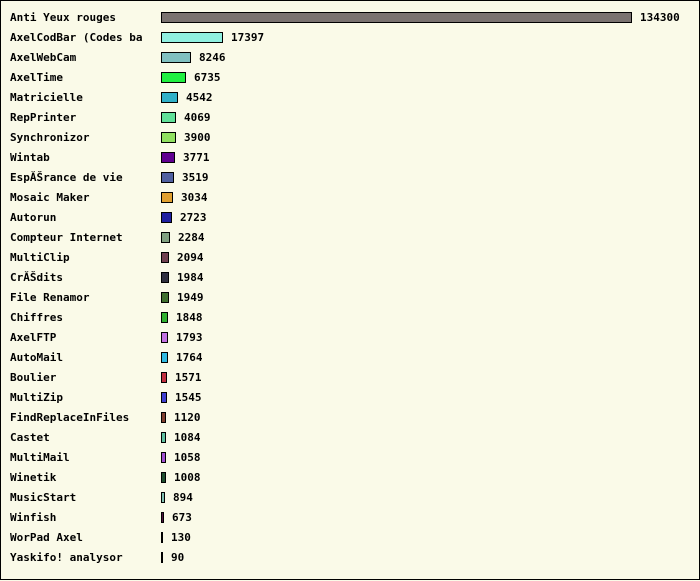 The image size is (700, 581). What do you see at coordinates (36, 277) in the screenshot?
I see `category-label: CrĂŠdits` at bounding box center [36, 277].